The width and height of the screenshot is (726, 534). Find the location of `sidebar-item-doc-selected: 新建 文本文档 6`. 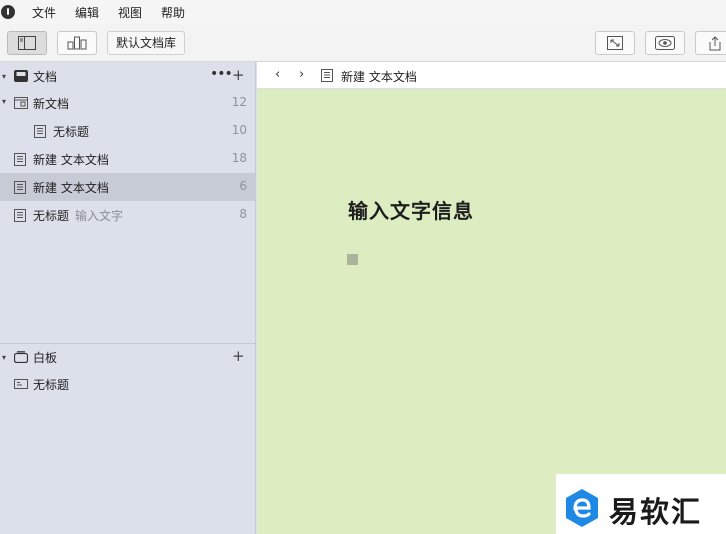

sidebar-item-doc-selected: 新建 文本文档 6 is located at coordinates (128, 187).